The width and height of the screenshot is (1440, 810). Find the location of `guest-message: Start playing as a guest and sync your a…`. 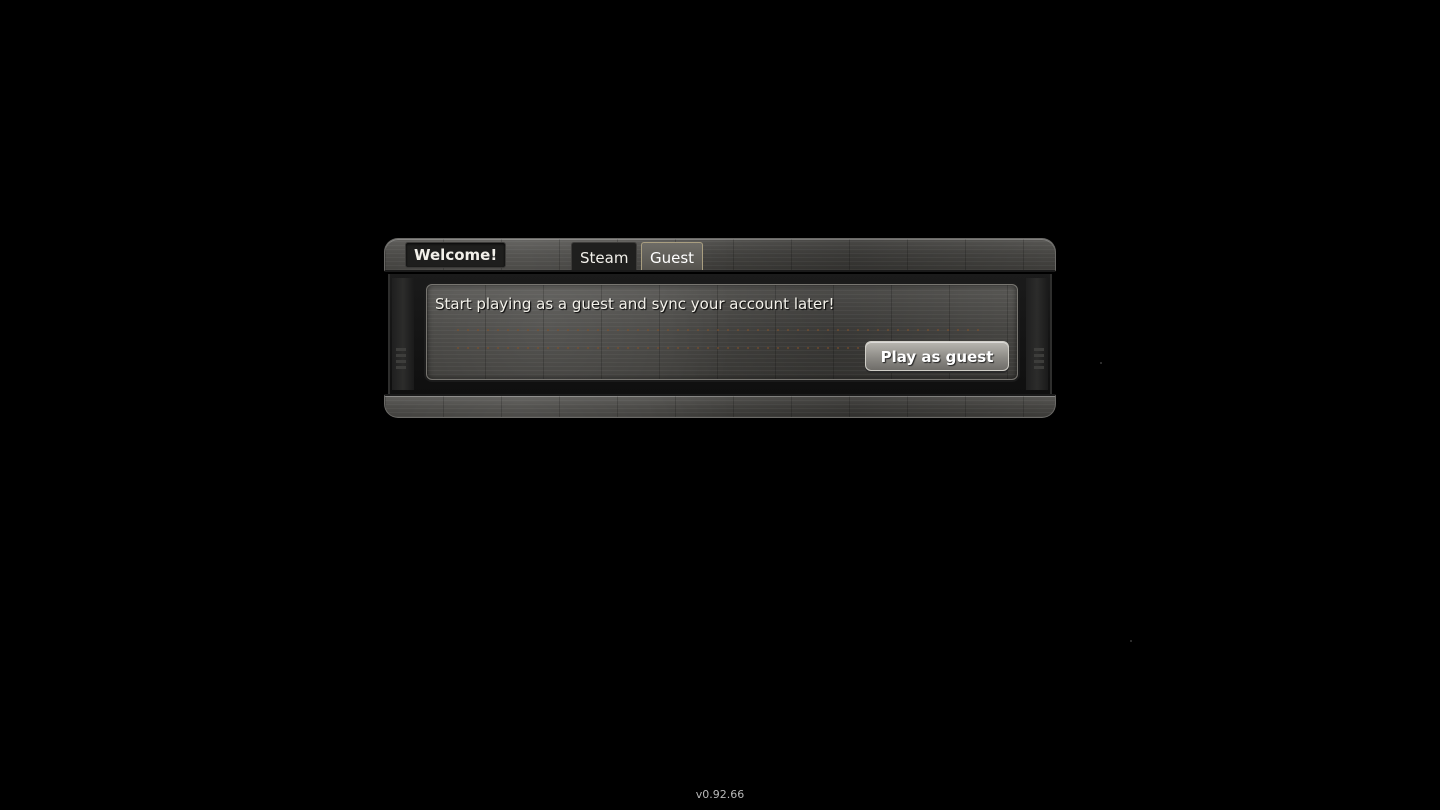

guest-message: Start playing as a guest and sync your a… is located at coordinates (635, 304).